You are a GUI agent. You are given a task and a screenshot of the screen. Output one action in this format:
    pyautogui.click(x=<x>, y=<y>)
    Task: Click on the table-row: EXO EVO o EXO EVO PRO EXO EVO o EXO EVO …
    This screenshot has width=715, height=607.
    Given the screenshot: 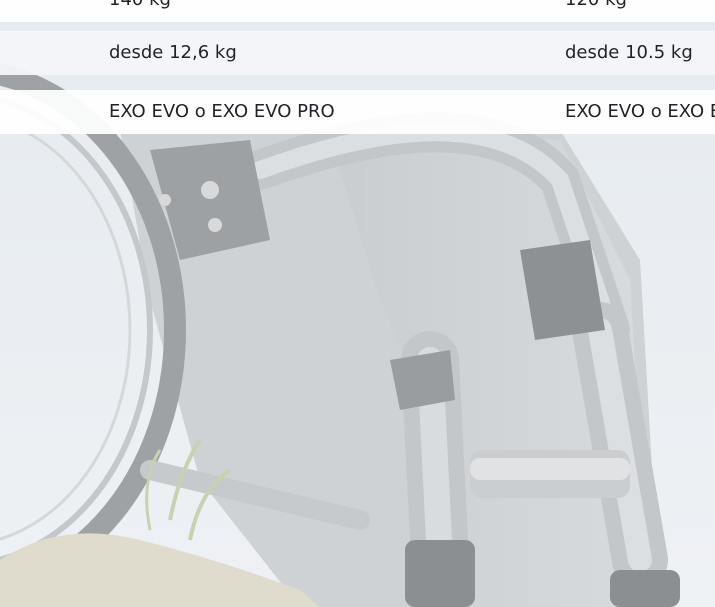 What is the action you would take?
    pyautogui.click(x=357, y=112)
    